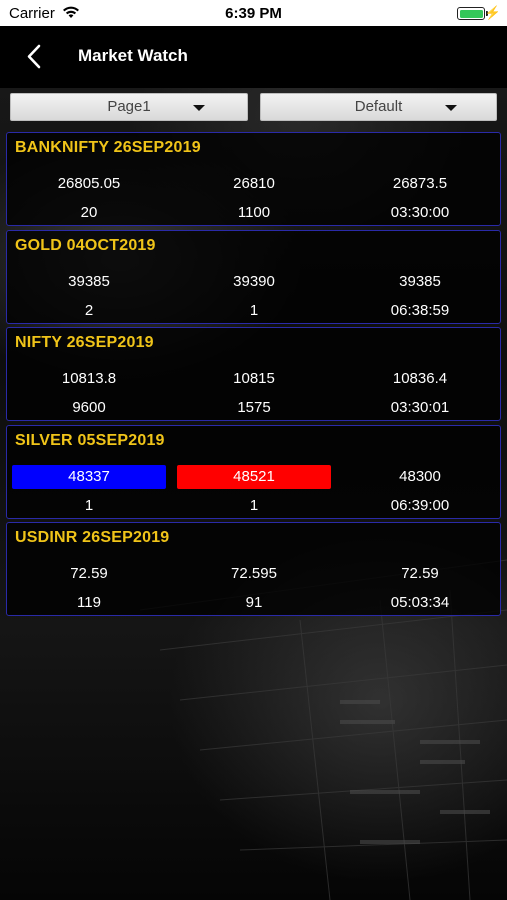 The height and width of the screenshot is (900, 507). I want to click on ask-quantity: 1100, so click(254, 212).